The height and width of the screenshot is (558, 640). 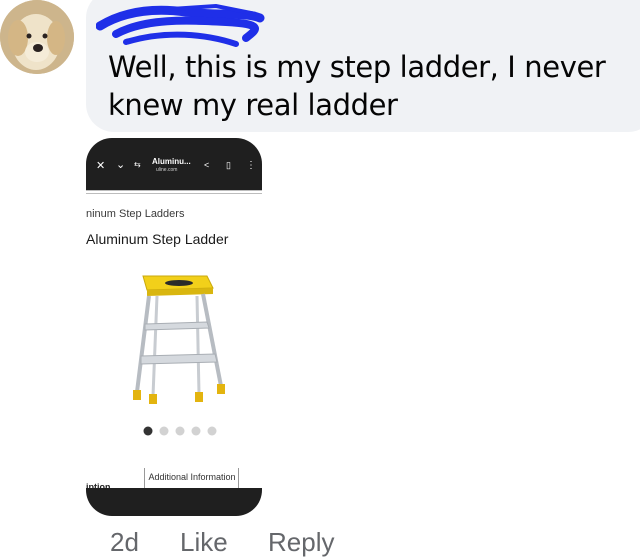 I want to click on site-settings-icon: ⇆, so click(x=137, y=164).